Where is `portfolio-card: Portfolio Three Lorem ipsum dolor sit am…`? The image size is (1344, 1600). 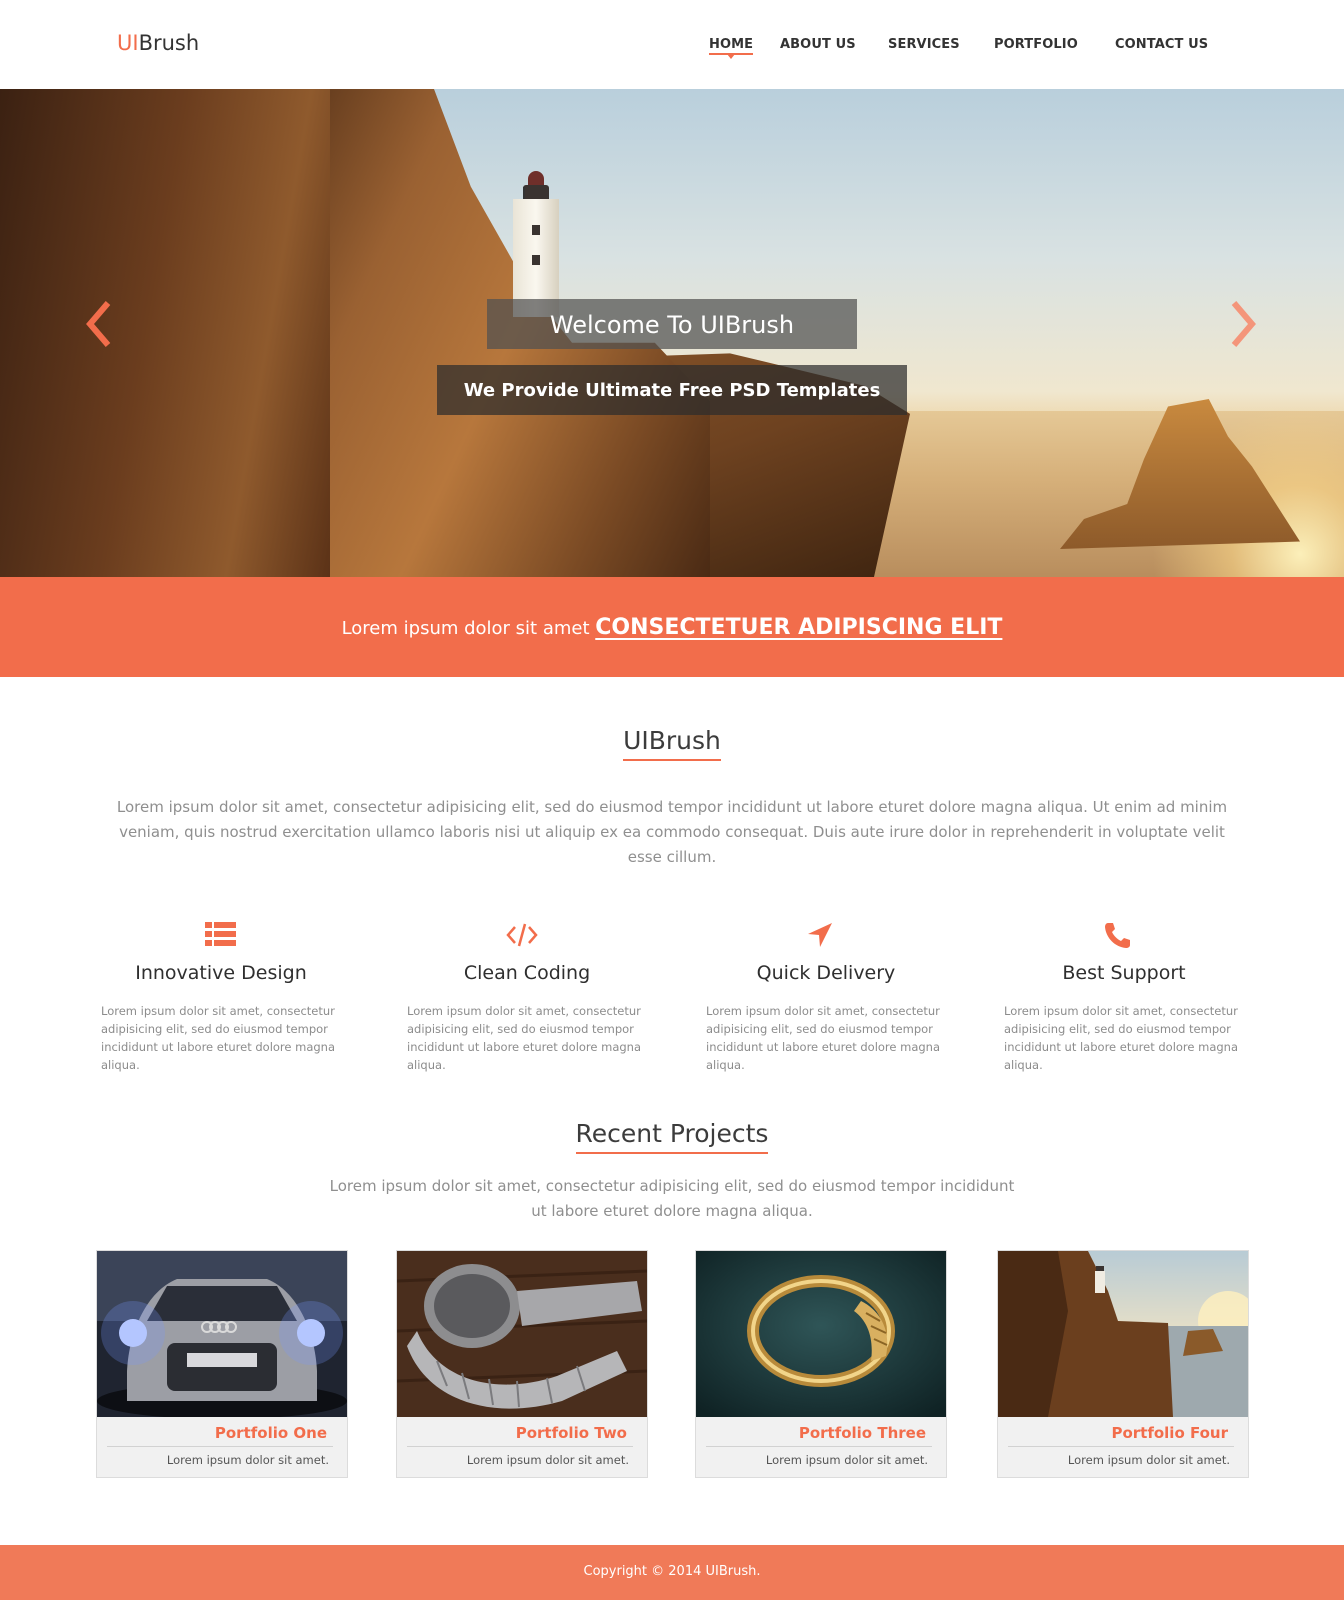 portfolio-card: Portfolio Three Lorem ipsum dolor sit am… is located at coordinates (821, 1364).